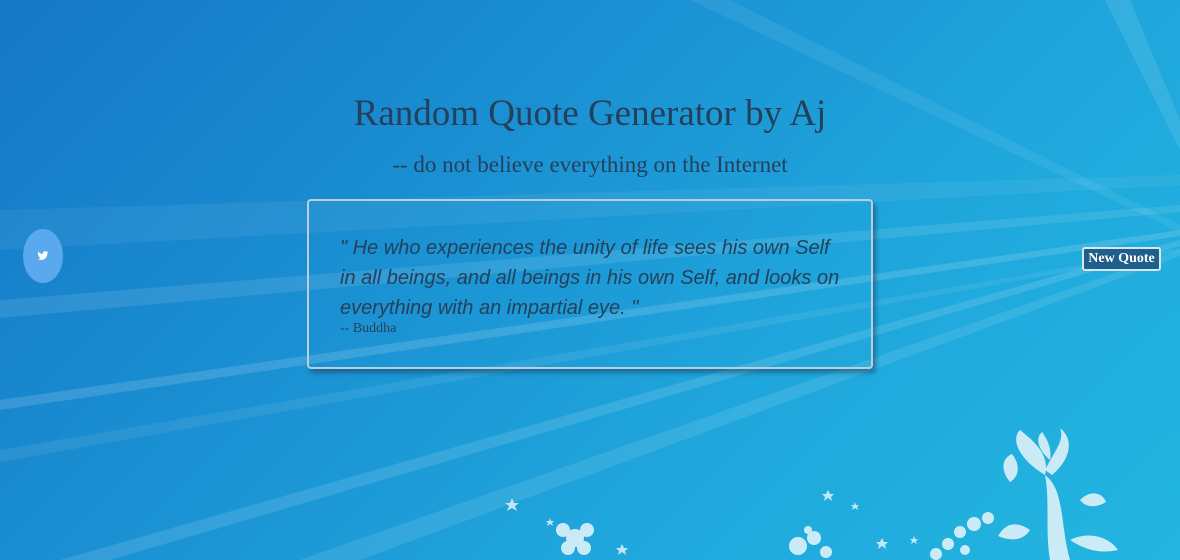 The width and height of the screenshot is (1180, 560). What do you see at coordinates (590, 113) in the screenshot?
I see `page-title: Random Quote Generator by Aj` at bounding box center [590, 113].